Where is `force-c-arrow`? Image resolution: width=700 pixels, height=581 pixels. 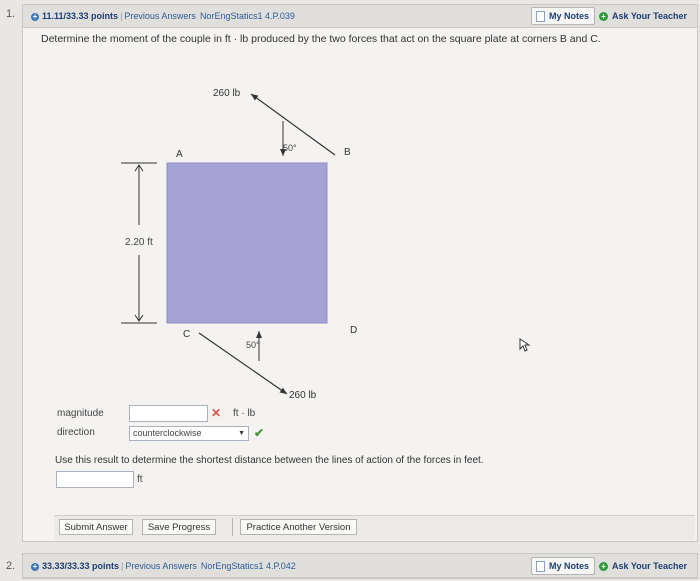 force-c-arrow is located at coordinates (243, 363).